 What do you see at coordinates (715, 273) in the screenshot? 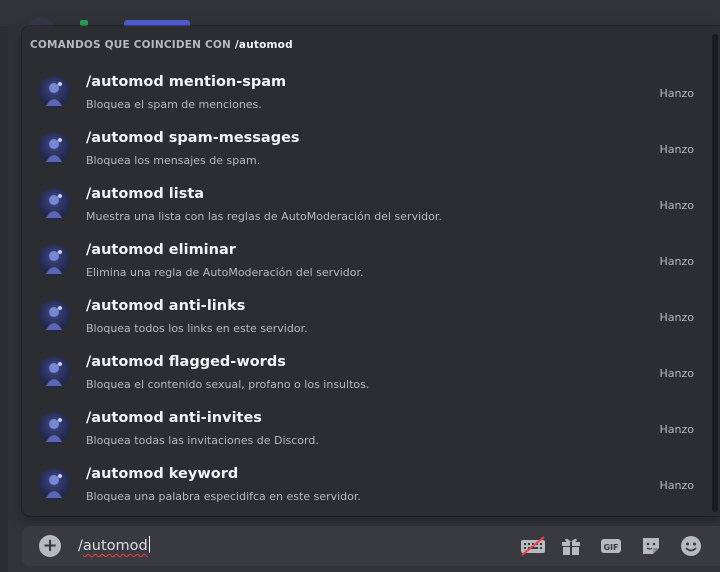
I see `autocomplete-scrollbar` at bounding box center [715, 273].